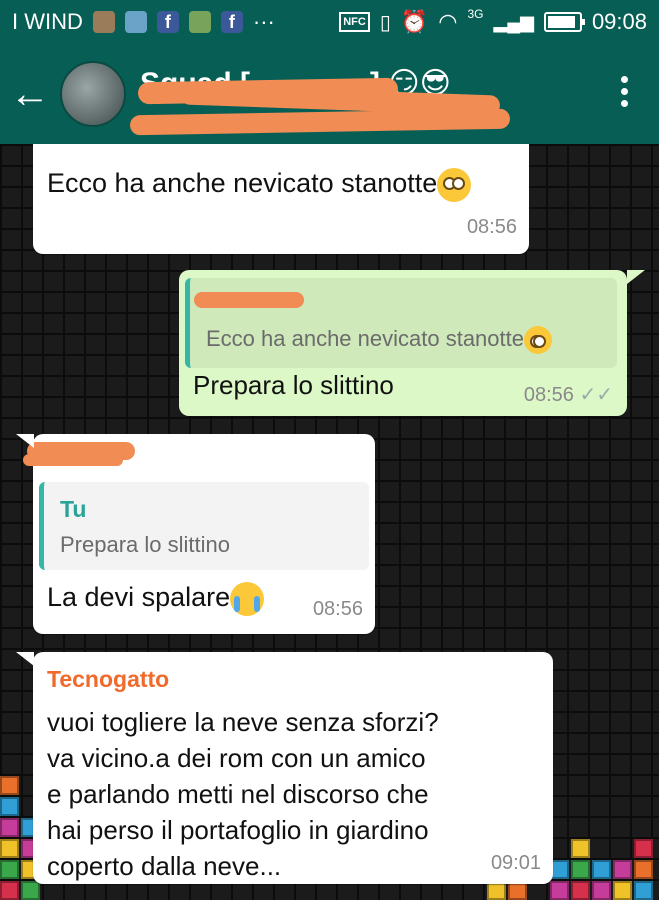 The height and width of the screenshot is (900, 659). What do you see at coordinates (619, 21) in the screenshot?
I see `clock: 09:08` at bounding box center [619, 21].